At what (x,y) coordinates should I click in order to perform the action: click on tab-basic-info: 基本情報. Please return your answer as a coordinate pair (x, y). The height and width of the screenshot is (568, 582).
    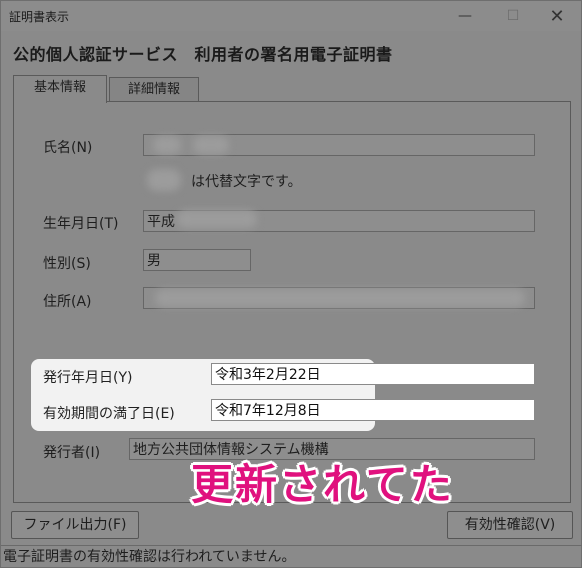
    Looking at the image, I should click on (60, 89).